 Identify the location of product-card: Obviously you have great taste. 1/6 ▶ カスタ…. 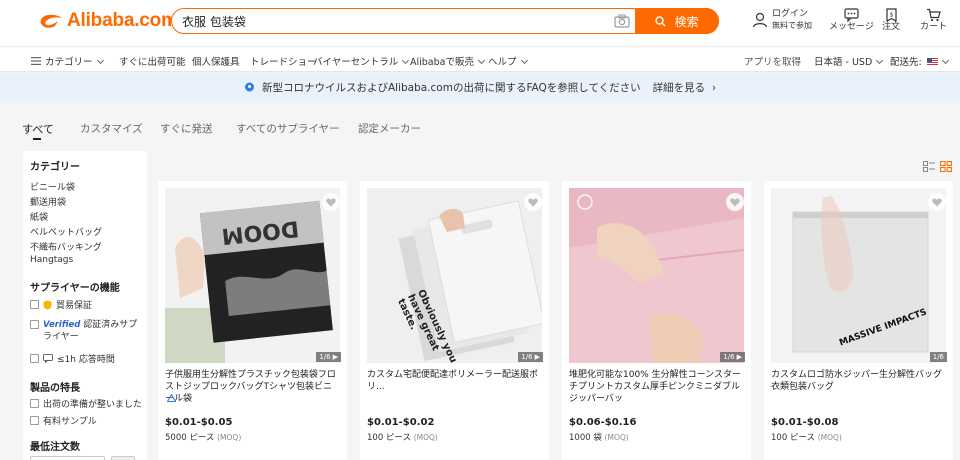
(454, 320).